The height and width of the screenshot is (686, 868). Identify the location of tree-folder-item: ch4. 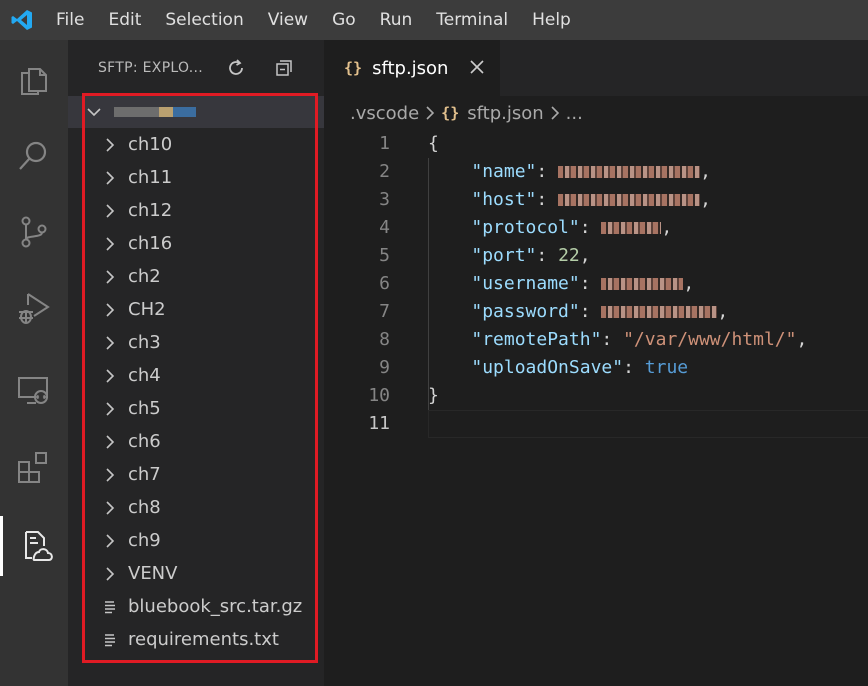
(196, 375).